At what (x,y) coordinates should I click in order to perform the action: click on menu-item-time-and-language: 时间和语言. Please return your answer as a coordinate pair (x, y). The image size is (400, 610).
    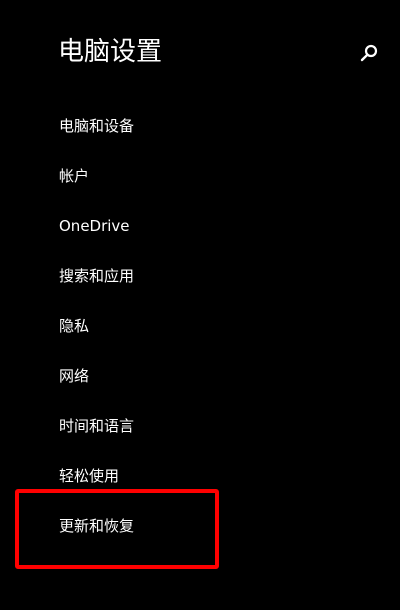
    Looking at the image, I should click on (199, 426).